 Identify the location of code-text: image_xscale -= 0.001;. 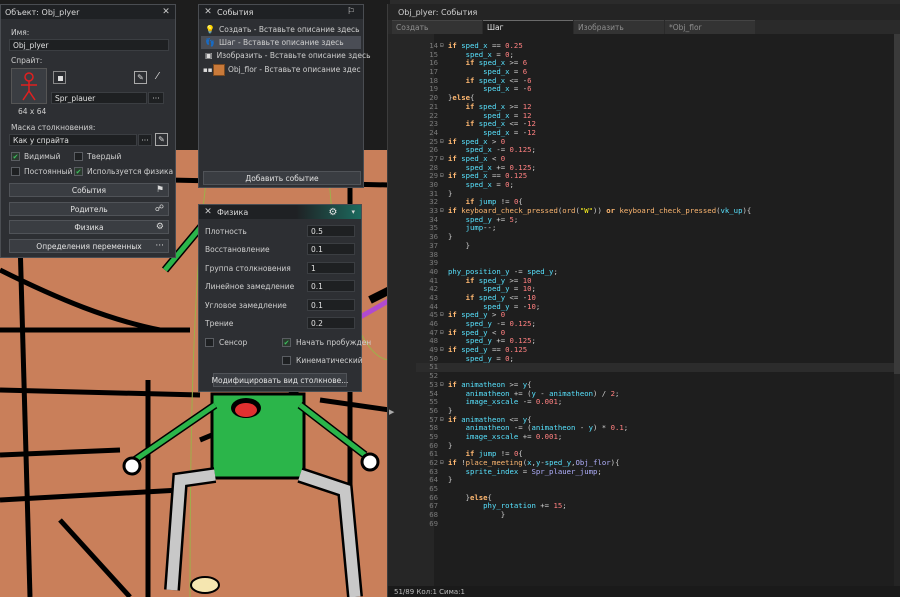
(514, 402).